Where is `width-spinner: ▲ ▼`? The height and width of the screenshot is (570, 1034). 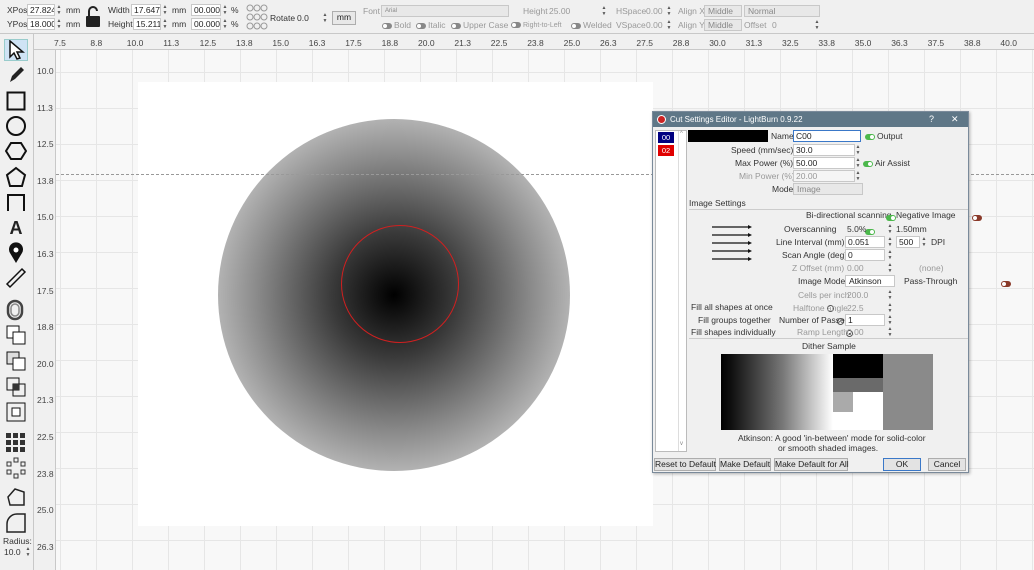
width-spinner: ▲ ▼ is located at coordinates (165, 10).